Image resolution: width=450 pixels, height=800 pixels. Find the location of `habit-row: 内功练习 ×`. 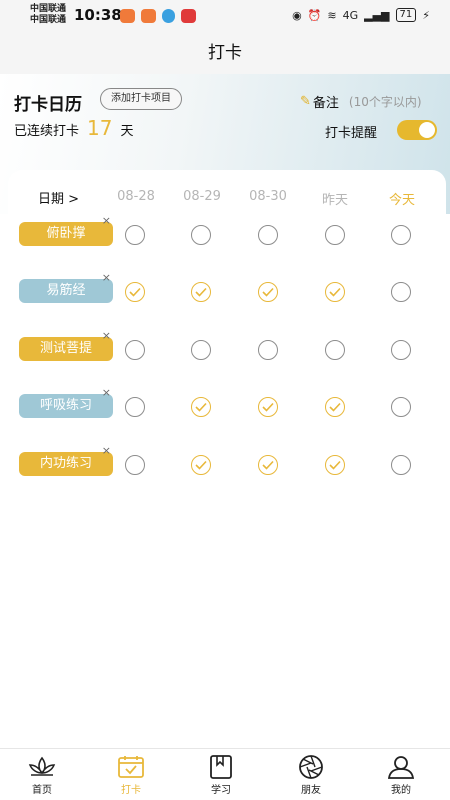

habit-row: 内功练习 × is located at coordinates (225, 461).